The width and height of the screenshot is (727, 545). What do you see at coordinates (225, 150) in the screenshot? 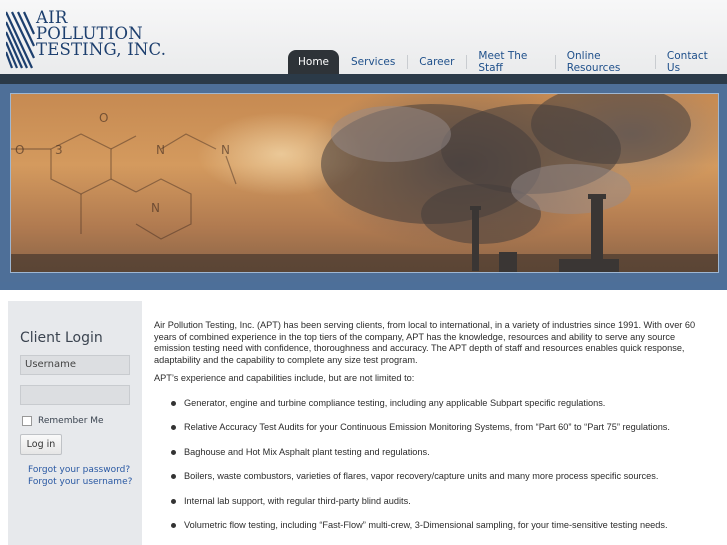
I see `chem-label-n2: N` at bounding box center [225, 150].